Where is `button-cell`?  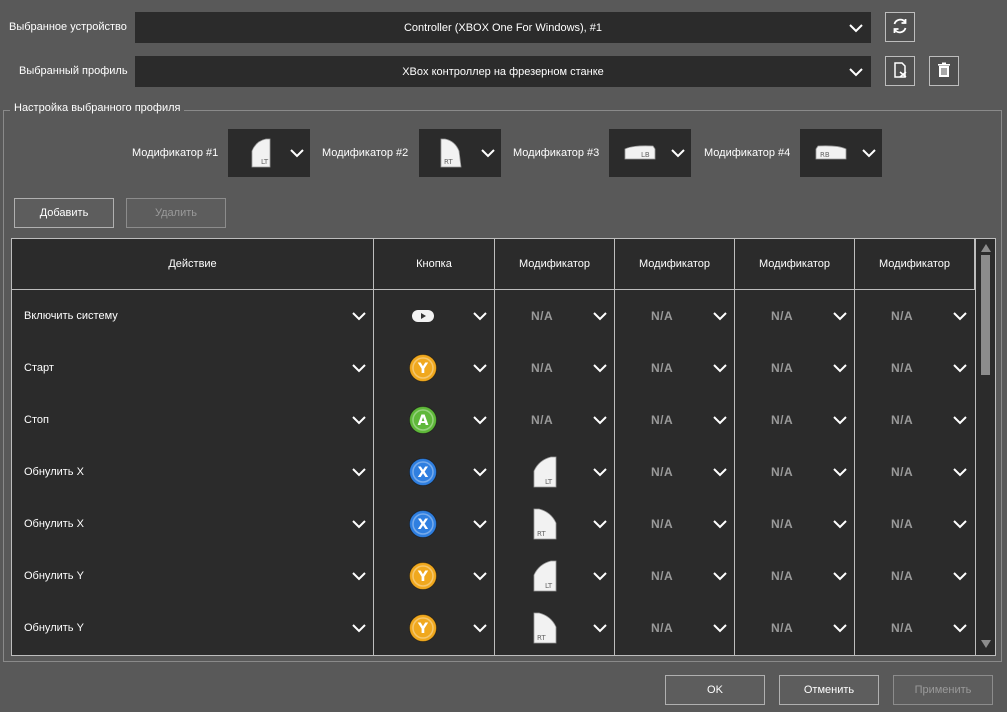 button-cell is located at coordinates (434, 316).